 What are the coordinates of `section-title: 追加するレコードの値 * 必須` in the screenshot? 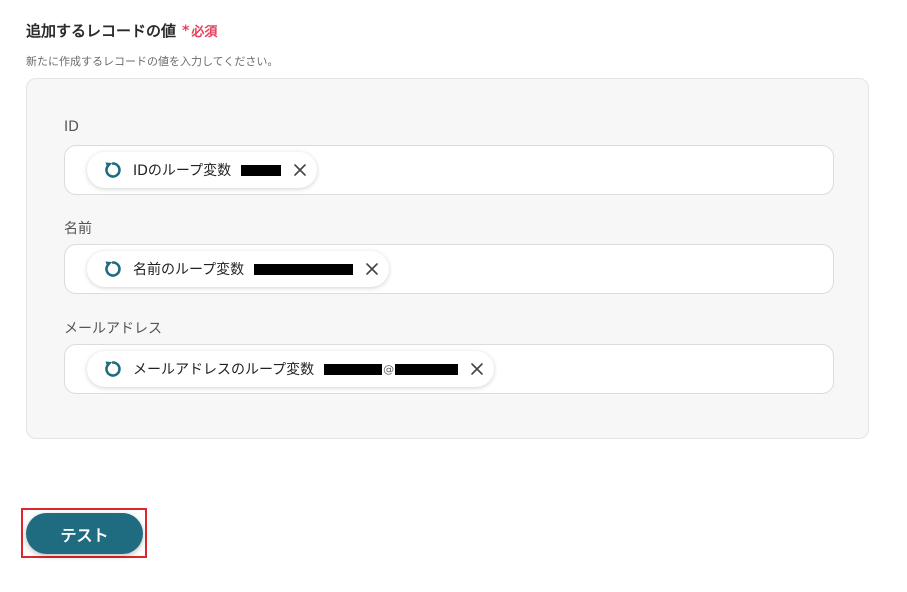 It's located at (121, 30).